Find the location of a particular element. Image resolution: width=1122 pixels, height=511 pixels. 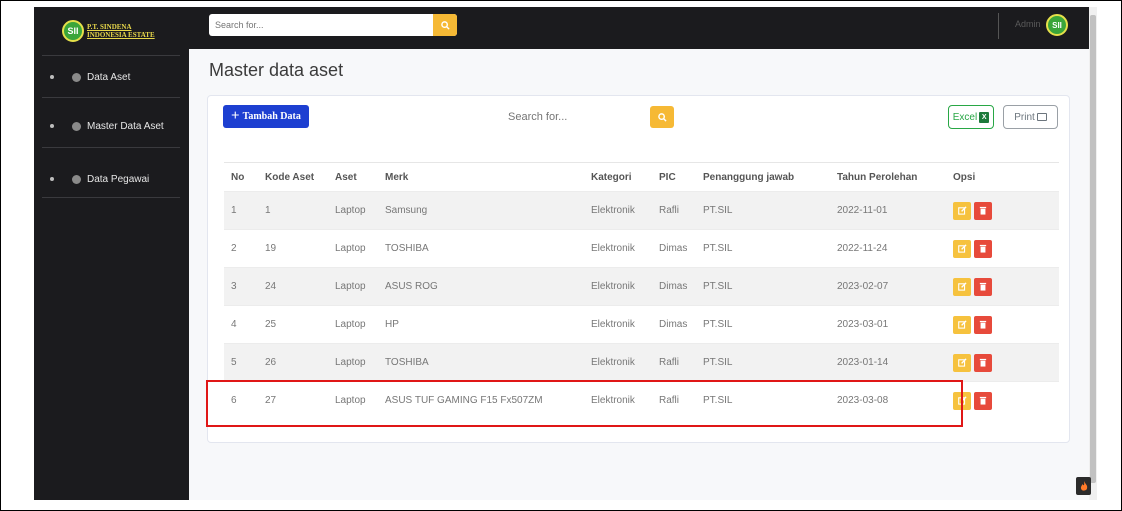

table-cell: 5 is located at coordinates (241, 362).